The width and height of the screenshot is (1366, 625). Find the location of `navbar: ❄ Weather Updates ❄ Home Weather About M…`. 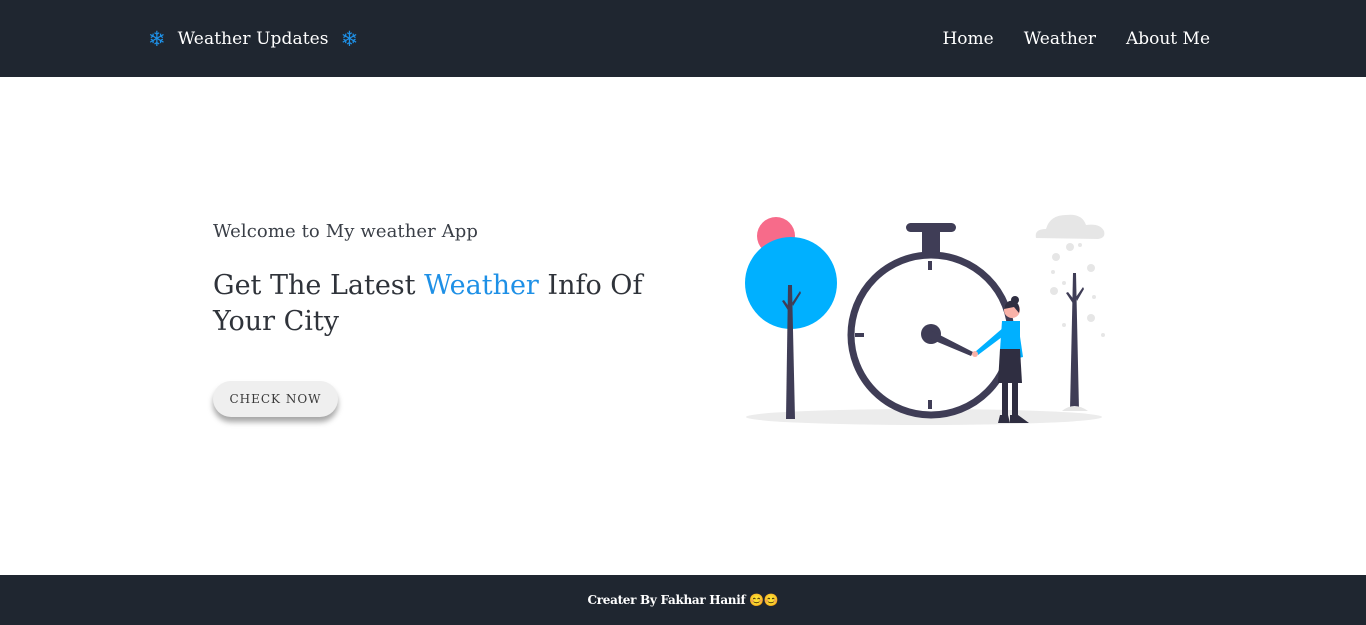

navbar: ❄ Weather Updates ❄ Home Weather About M… is located at coordinates (683, 38).